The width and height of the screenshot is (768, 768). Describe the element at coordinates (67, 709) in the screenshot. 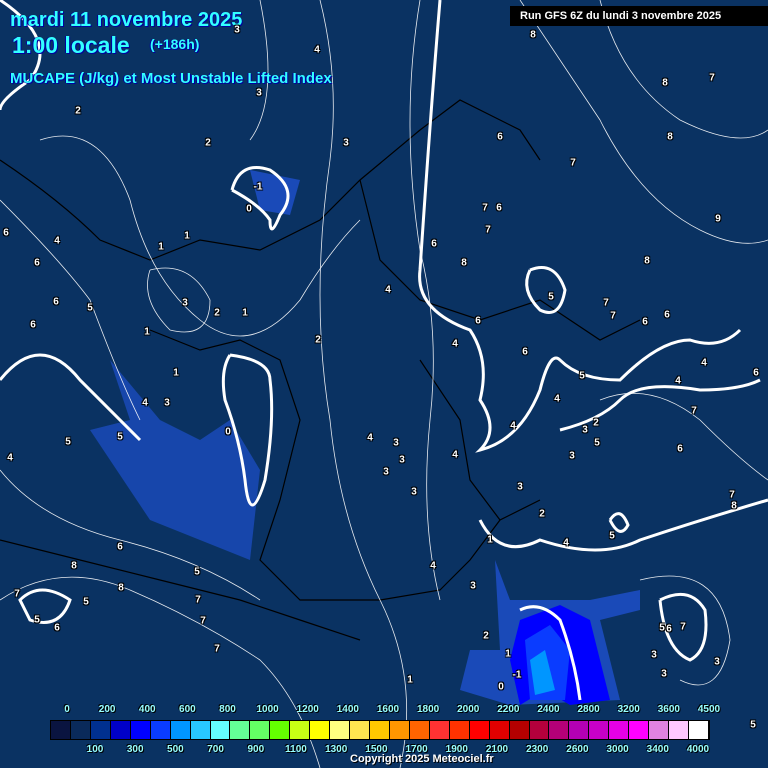

I see `legend-tick-top: 0` at that location.